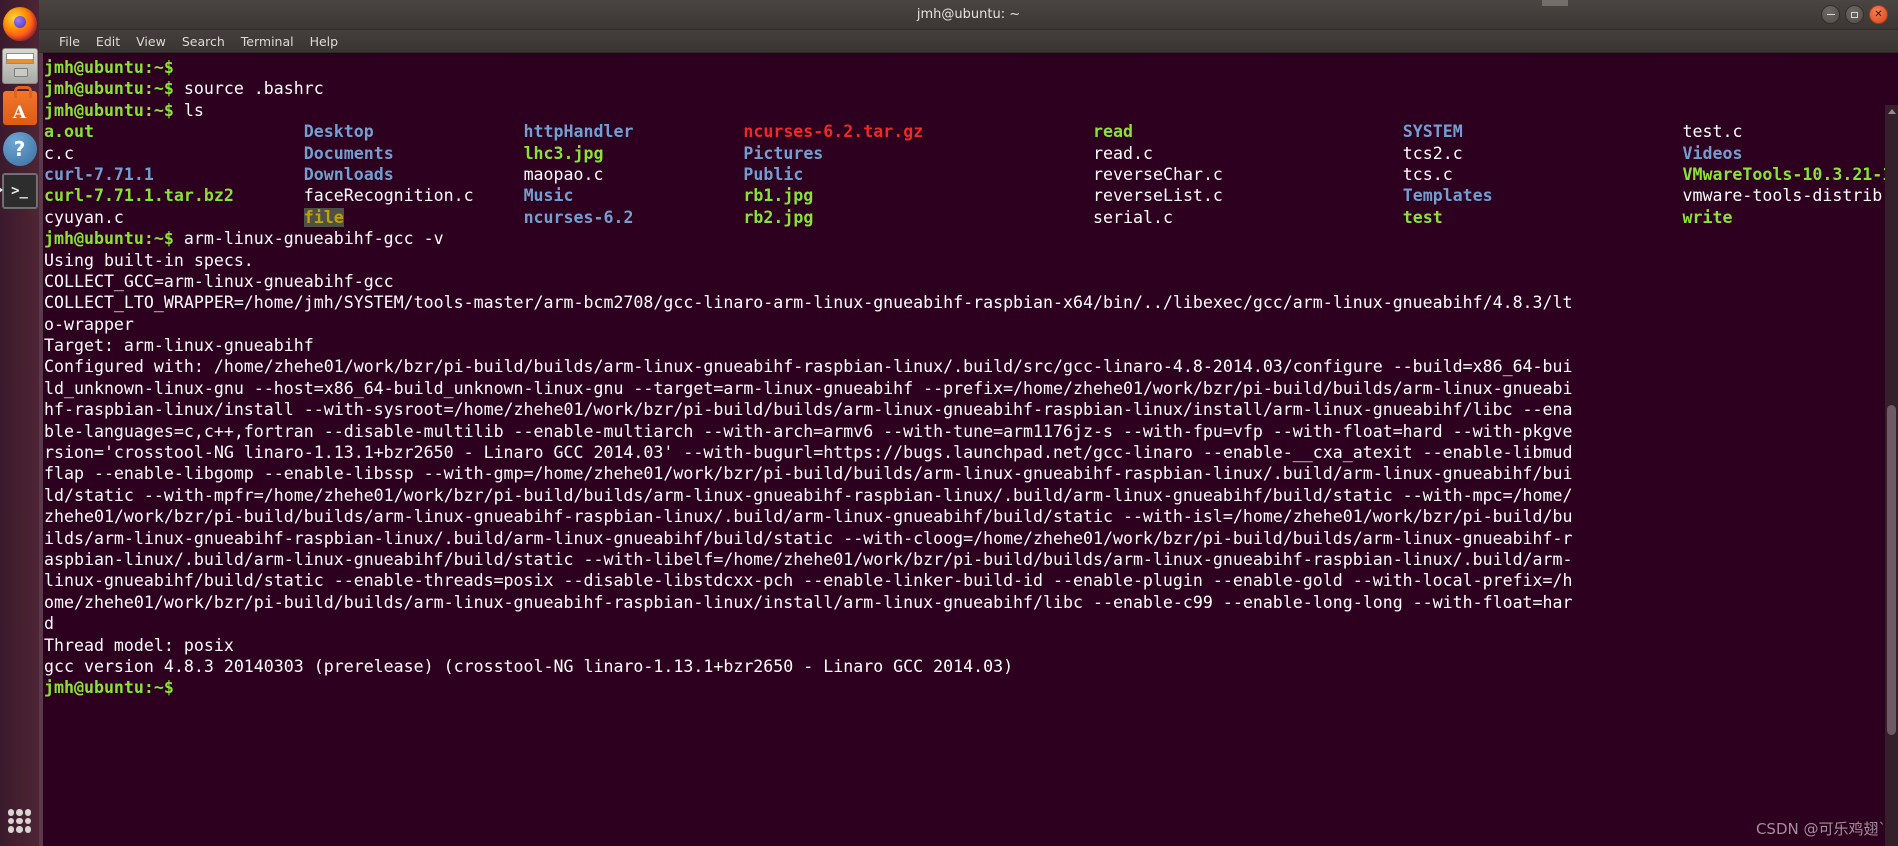  I want to click on ls-entry: write, so click(1707, 217).